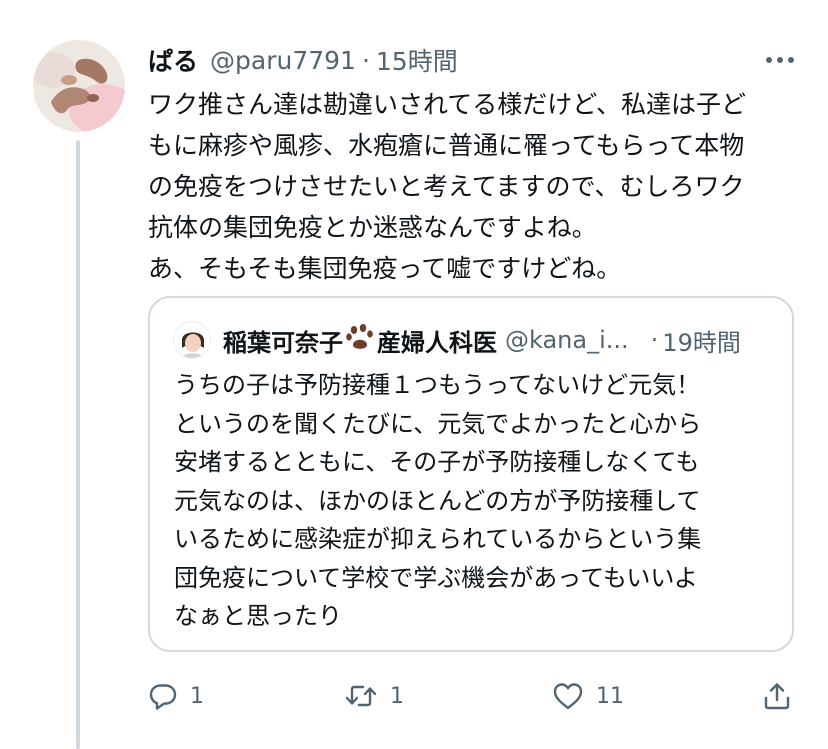  What do you see at coordinates (446, 145) in the screenshot?
I see `tweet-text-line: もに麻疹や風疹、水疱瘡に普通に罹ってもらって本物` at bounding box center [446, 145].